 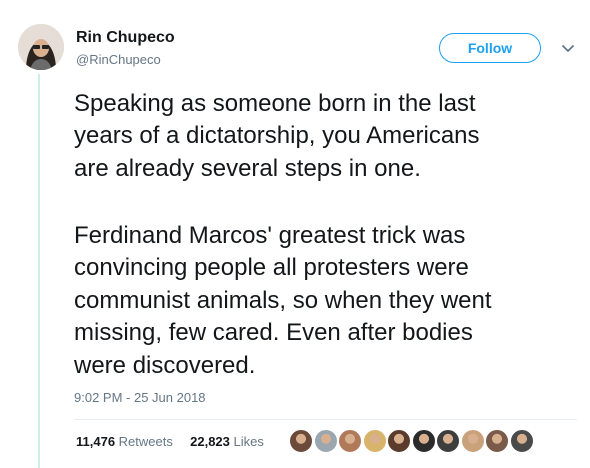 What do you see at coordinates (568, 48) in the screenshot?
I see `chevron-down-icon` at bounding box center [568, 48].